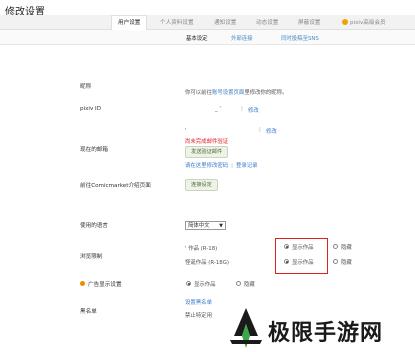 The width and height of the screenshot is (415, 352). Describe the element at coordinates (309, 22) in the screenshot. I see `tab-block-settings: 屏蔽设置` at that location.